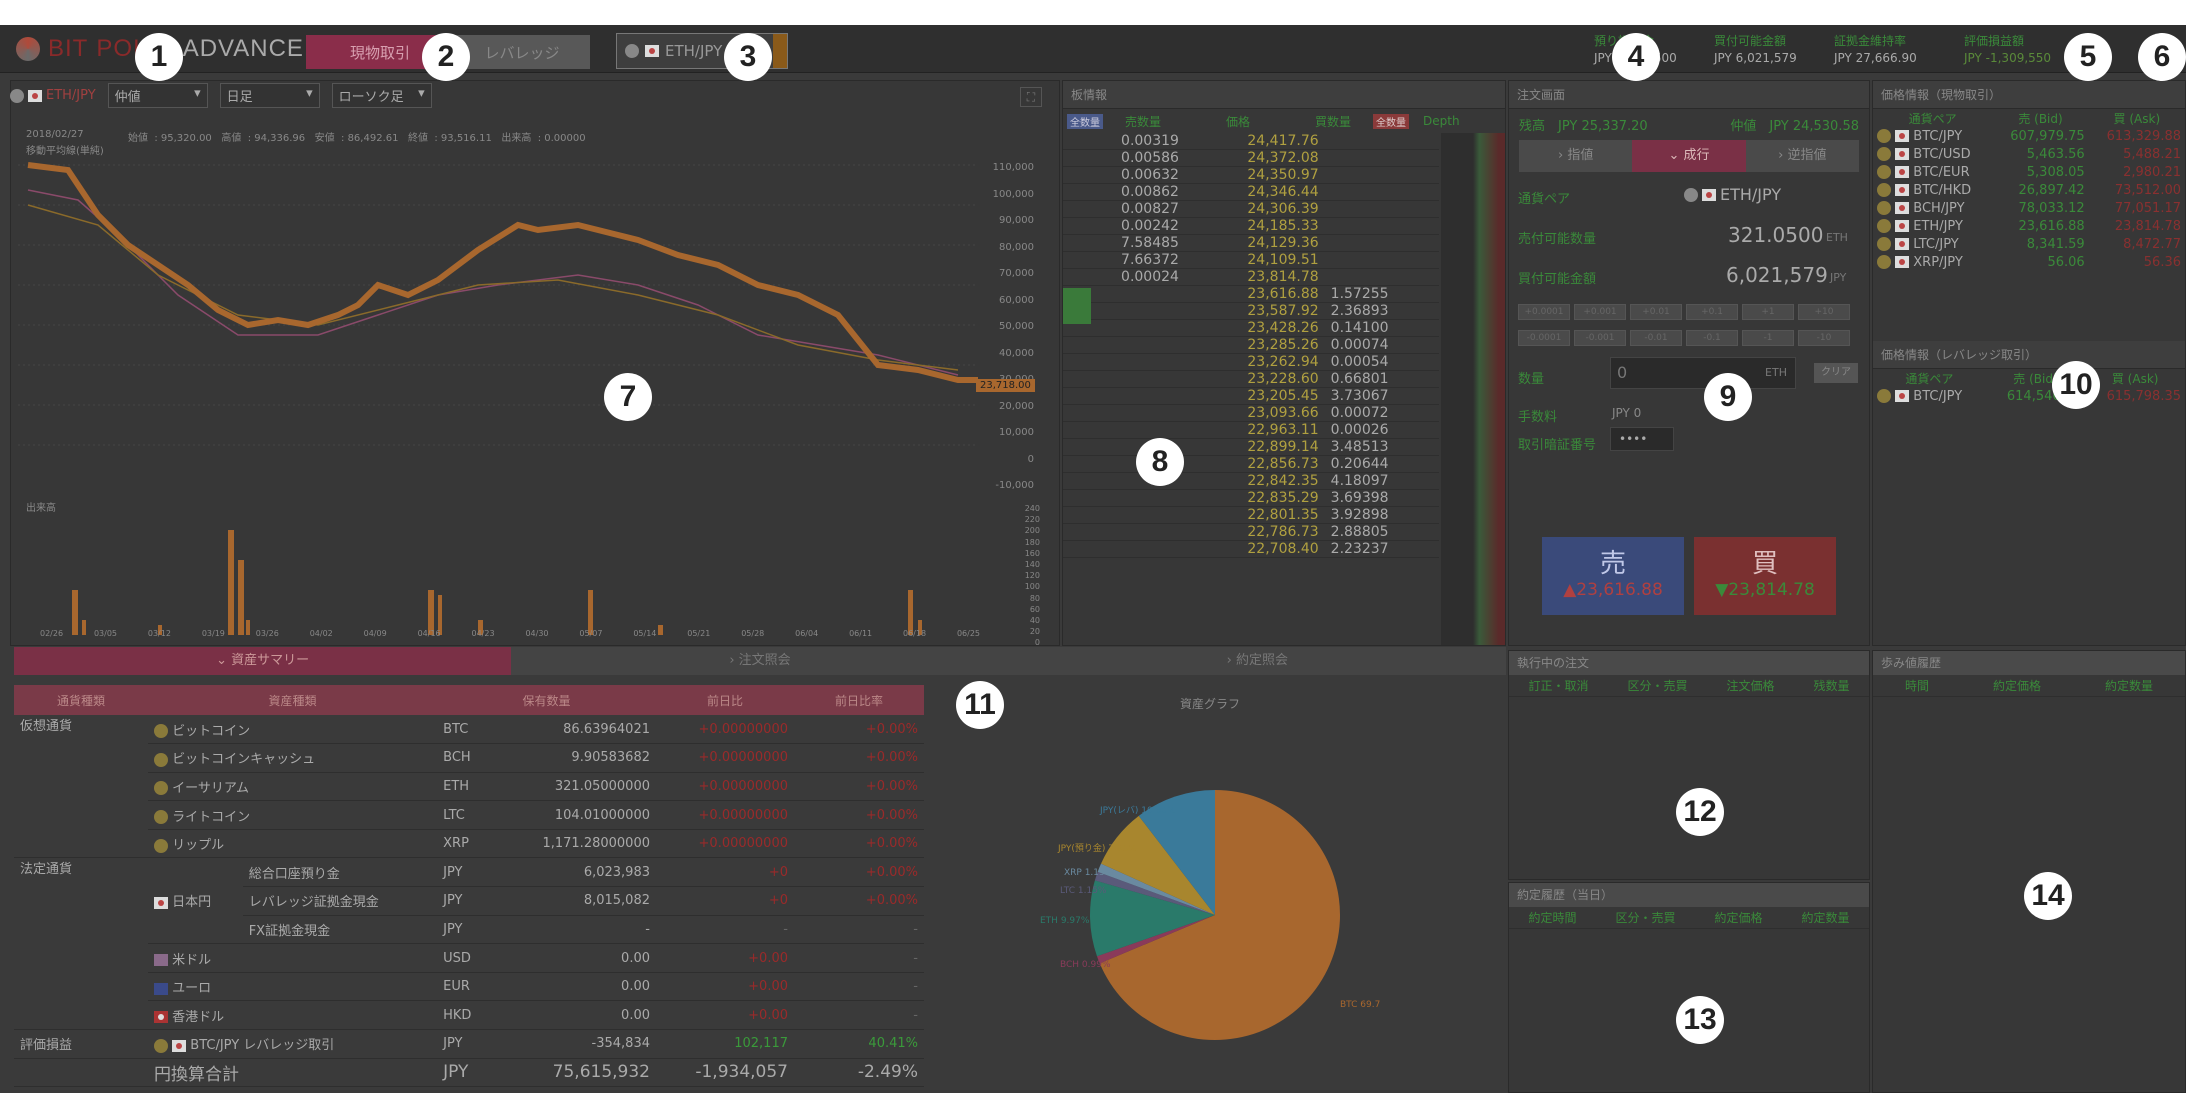 This screenshot has height=1093, width=2186. Describe the element at coordinates (1124, 362) in the screenshot. I see `sell-qty` at that location.